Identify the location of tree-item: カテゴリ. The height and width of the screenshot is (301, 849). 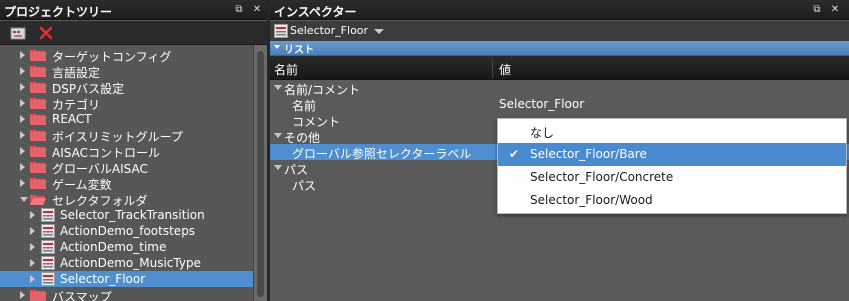
(126, 103).